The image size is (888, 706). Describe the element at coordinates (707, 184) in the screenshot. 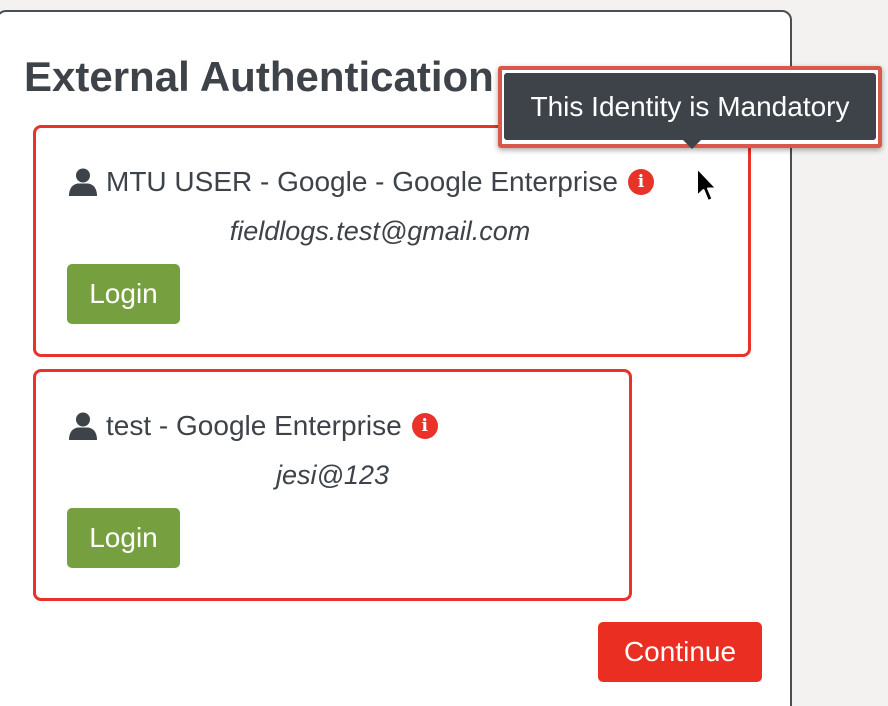

I see `mouse-pointer-icon` at that location.